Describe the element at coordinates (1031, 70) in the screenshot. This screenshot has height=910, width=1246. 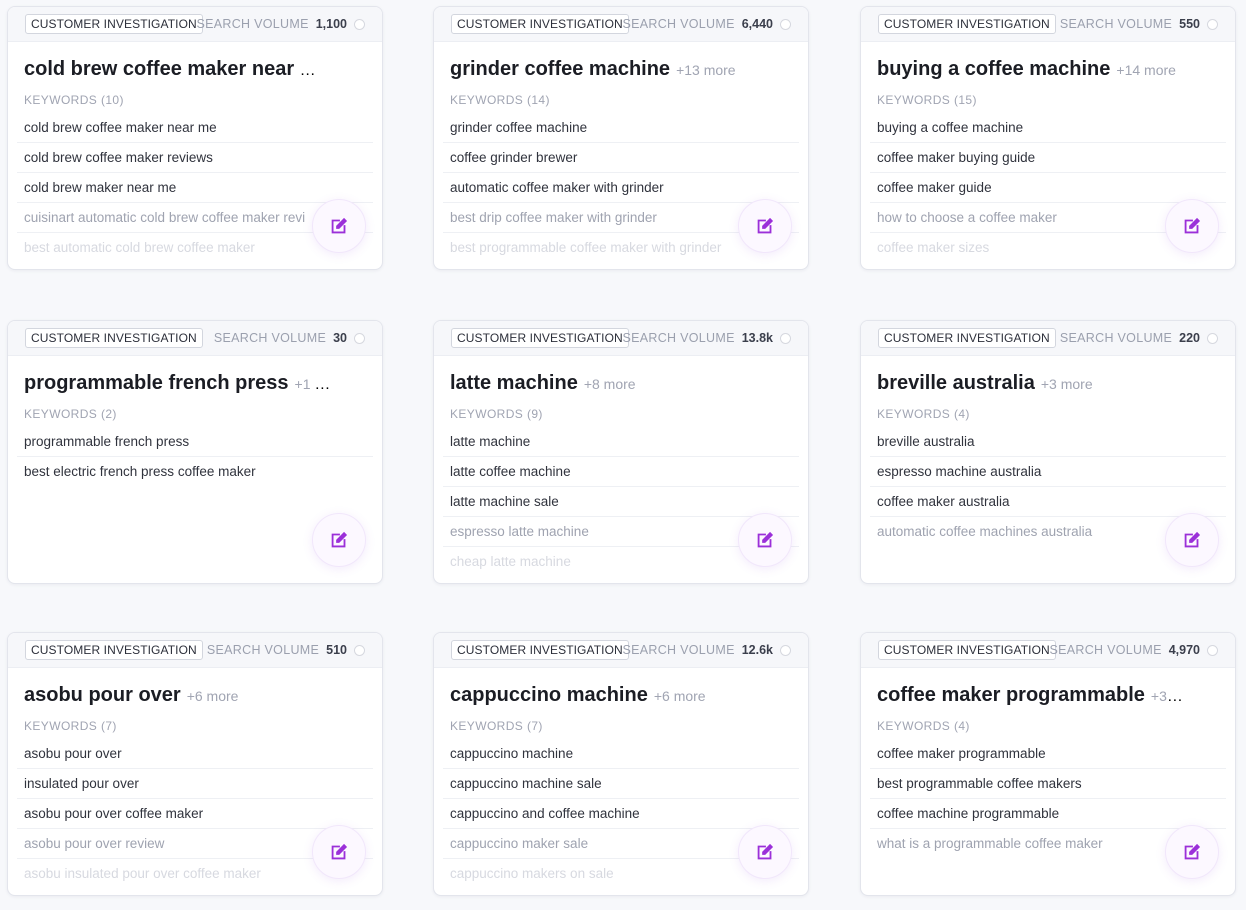
I see `card-title: buying a coffee machine +14 more` at that location.